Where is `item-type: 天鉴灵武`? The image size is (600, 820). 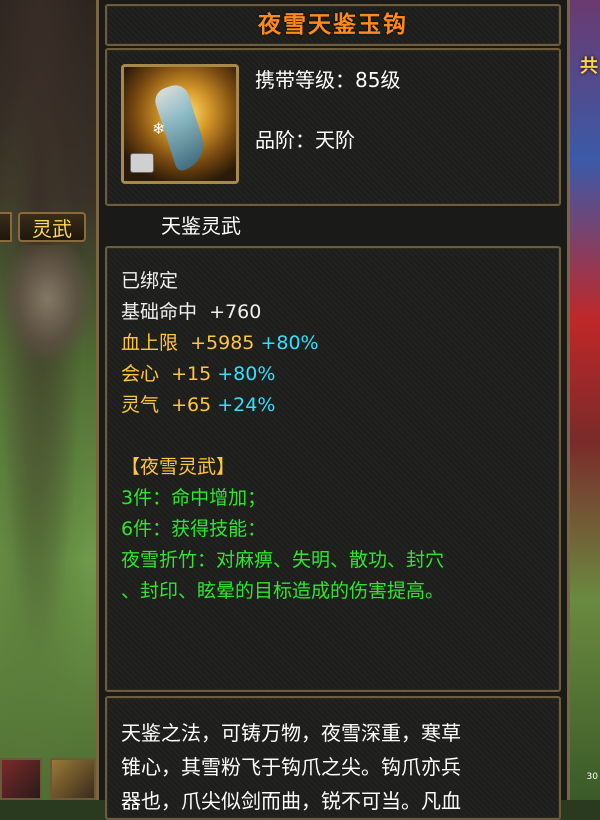
item-type: 天鉴灵武 is located at coordinates (201, 226).